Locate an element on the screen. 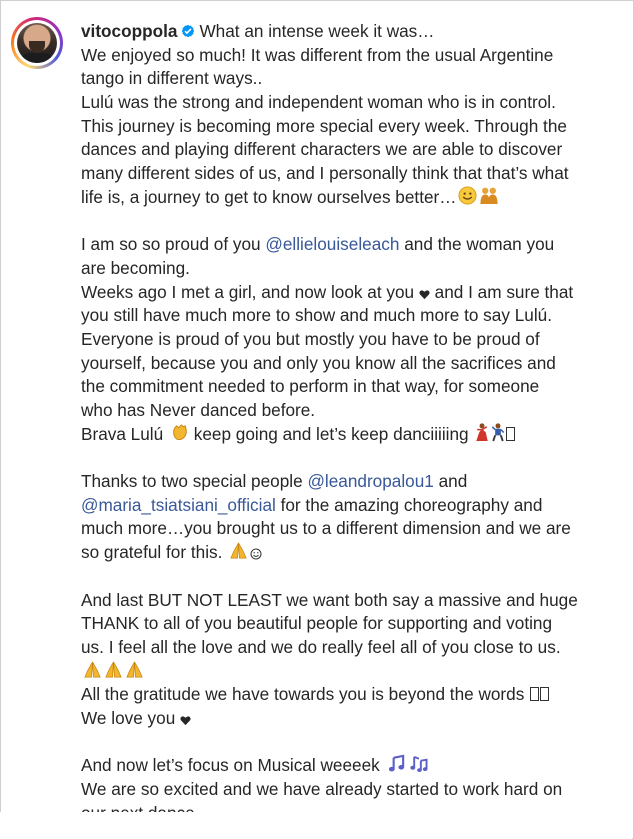  verified-badge-icon is located at coordinates (188, 31).